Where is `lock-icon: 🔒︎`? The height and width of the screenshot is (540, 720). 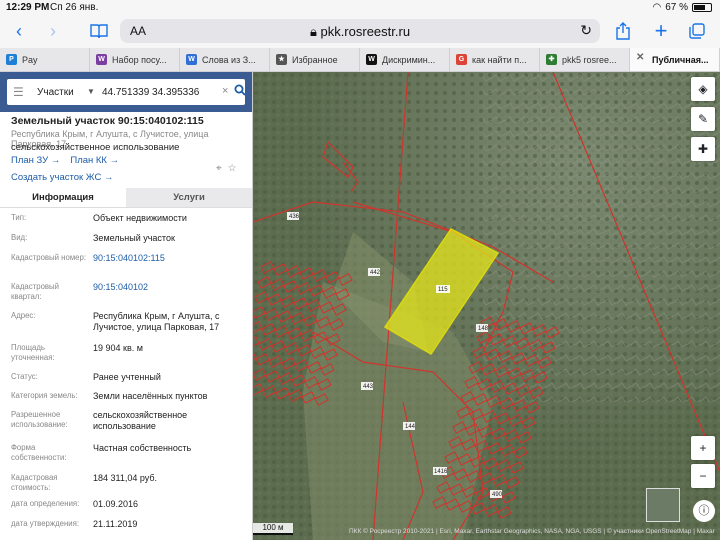 lock-icon: 🔒︎ is located at coordinates (315, 31).